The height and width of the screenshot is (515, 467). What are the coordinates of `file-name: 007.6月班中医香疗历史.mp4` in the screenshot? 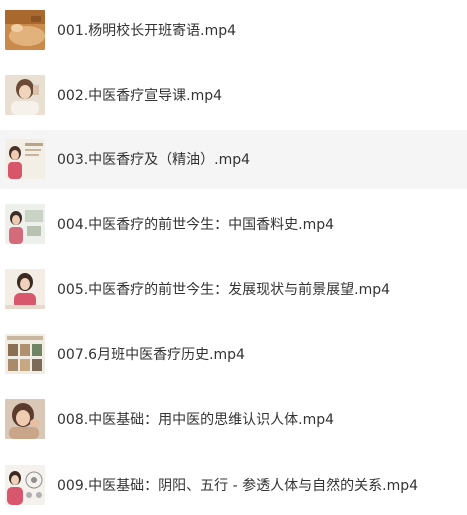 It's located at (151, 355).